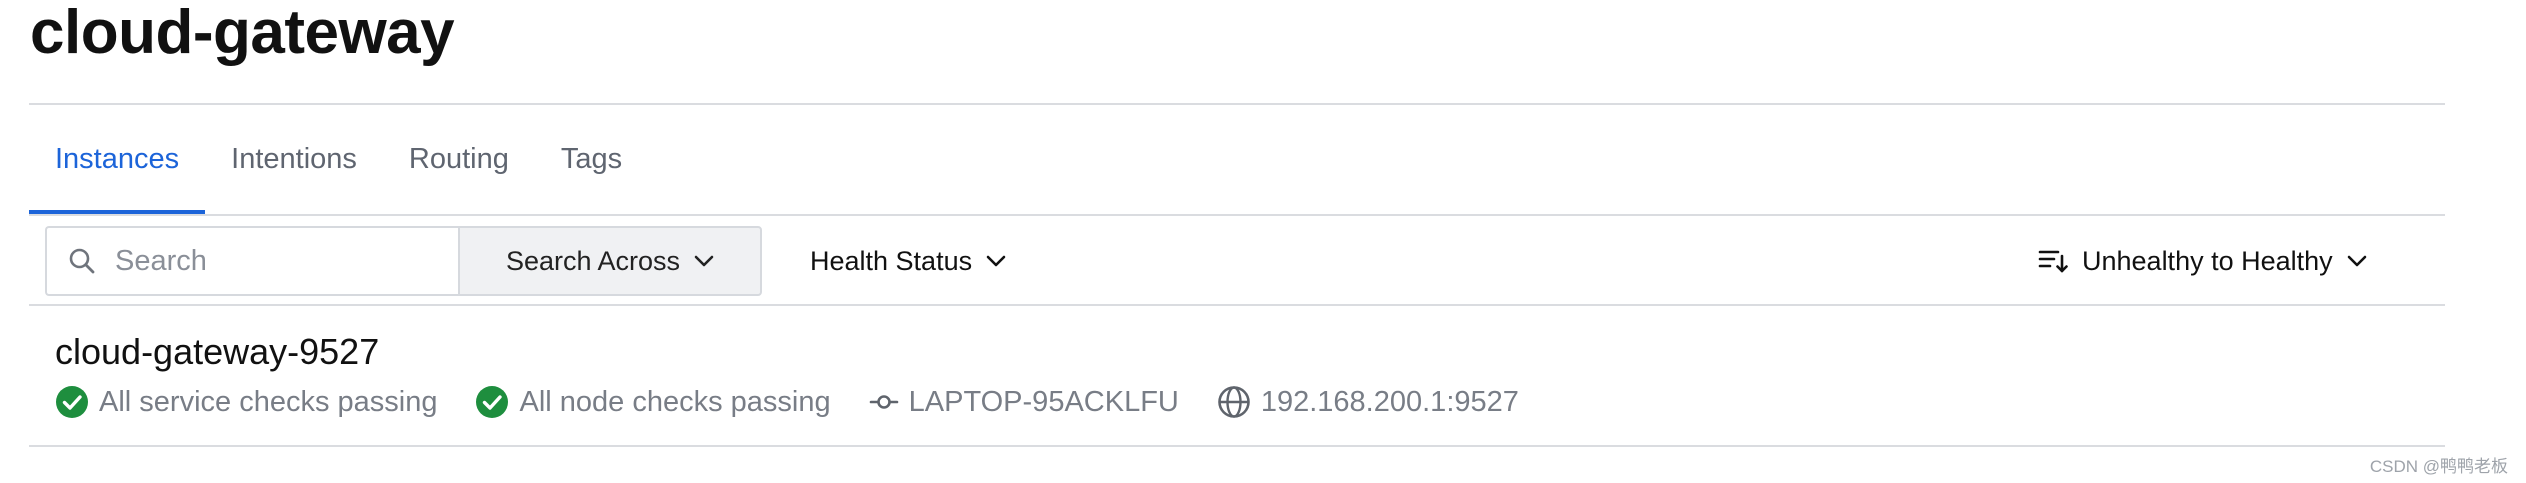 The width and height of the screenshot is (2526, 483). What do you see at coordinates (891, 260) in the screenshot?
I see `health-status-label: Health Status` at bounding box center [891, 260].